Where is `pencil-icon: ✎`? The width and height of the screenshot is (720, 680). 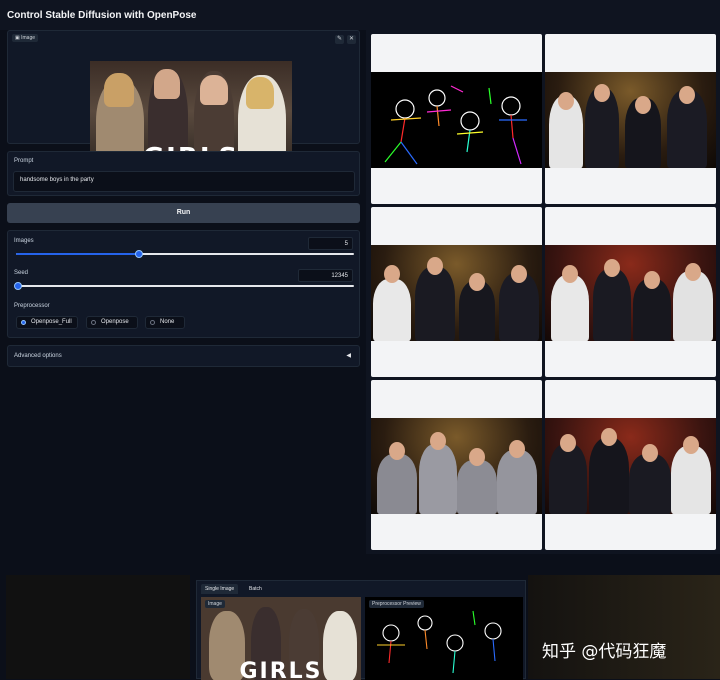 pencil-icon: ✎ is located at coordinates (339, 39).